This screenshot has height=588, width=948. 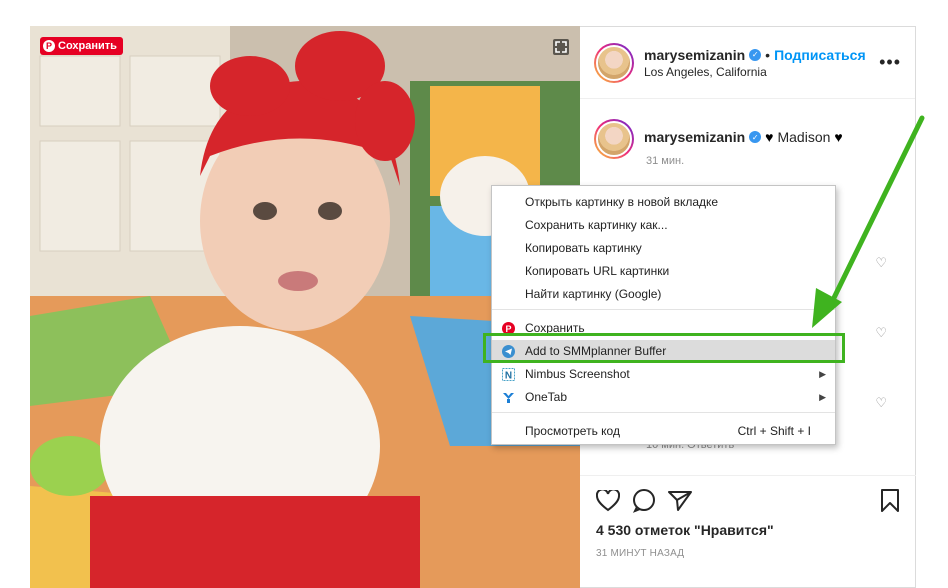 I want to click on svg-text: N, so click(x=507, y=375).